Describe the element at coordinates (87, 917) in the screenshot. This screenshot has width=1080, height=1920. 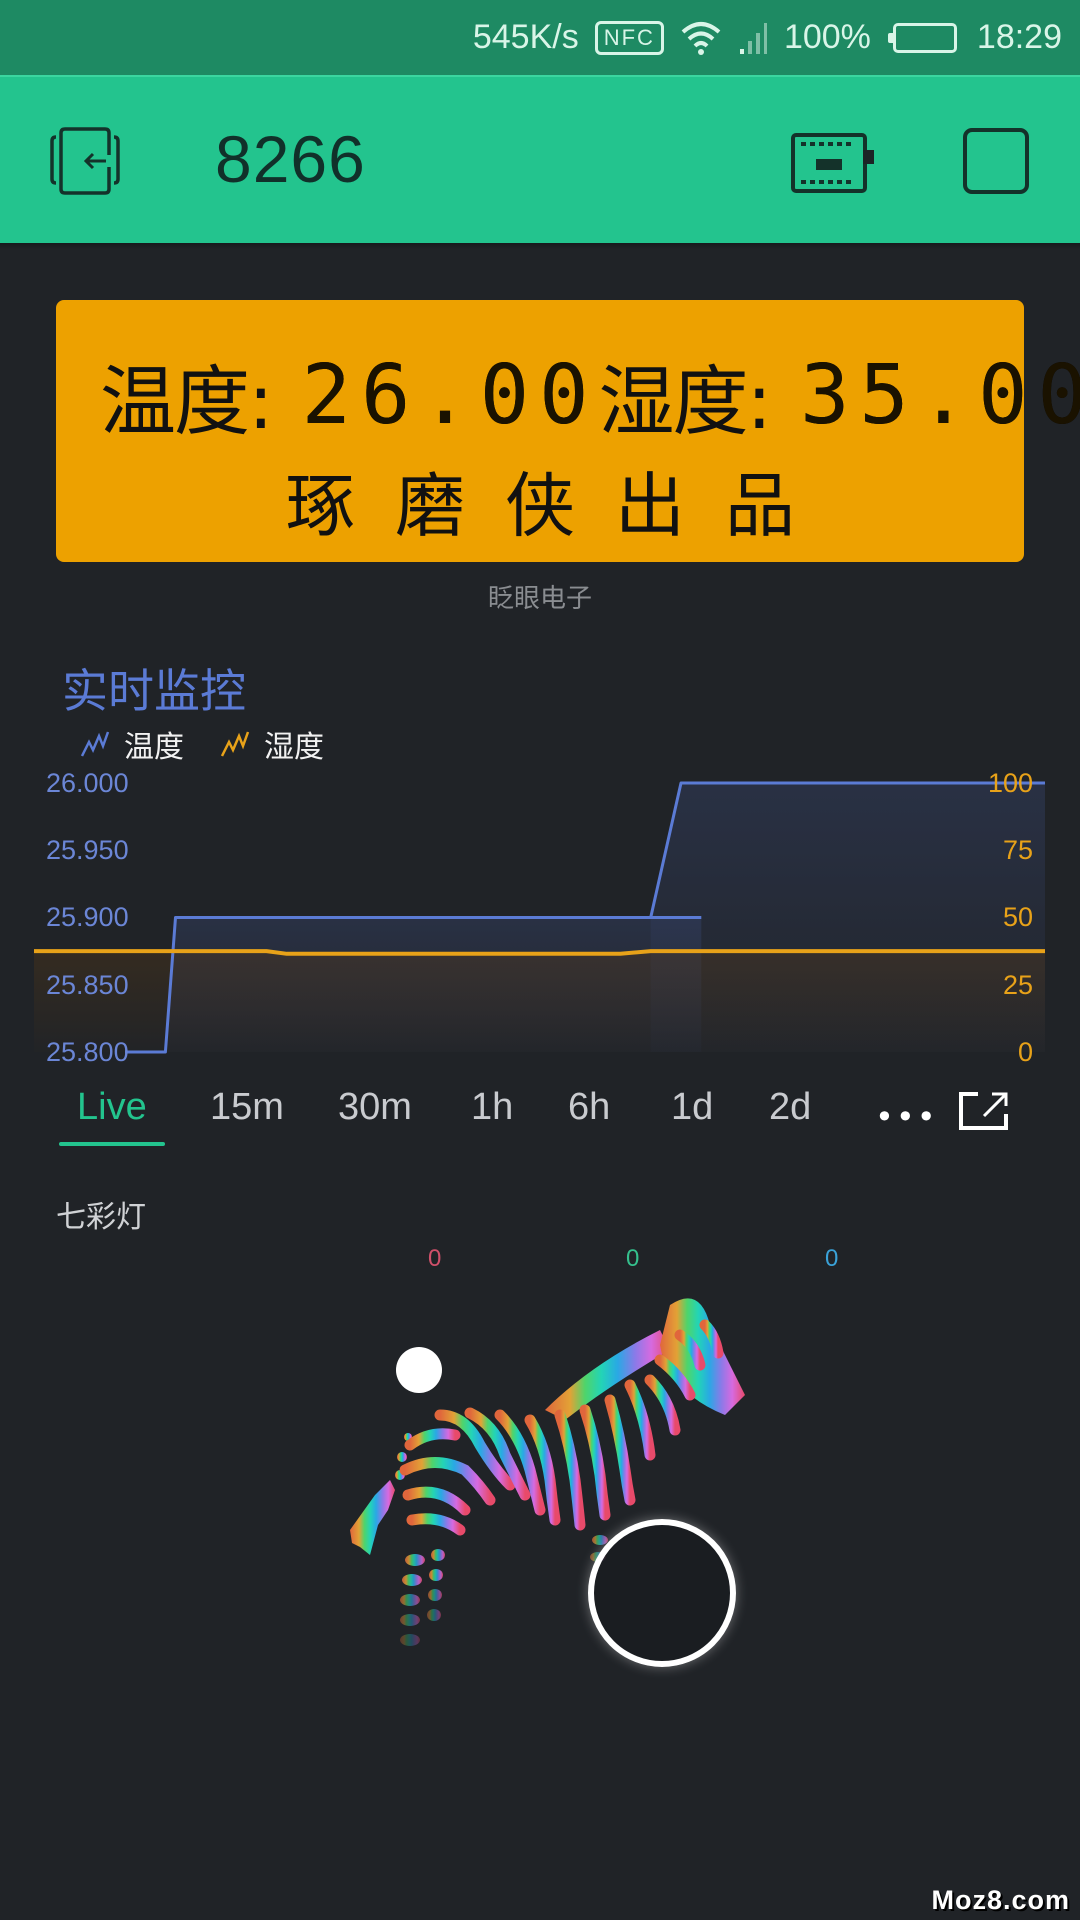
I see `left-axis-tick: 25.900` at that location.